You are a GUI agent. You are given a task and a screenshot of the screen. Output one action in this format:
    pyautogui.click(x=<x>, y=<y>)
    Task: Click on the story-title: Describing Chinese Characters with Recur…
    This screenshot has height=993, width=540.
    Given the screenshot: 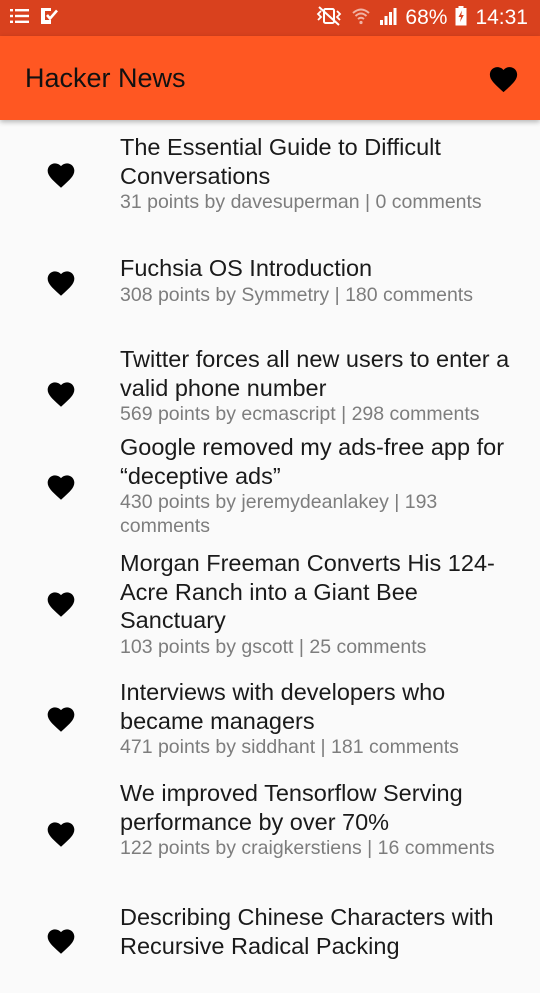 What is the action you would take?
    pyautogui.click(x=307, y=931)
    